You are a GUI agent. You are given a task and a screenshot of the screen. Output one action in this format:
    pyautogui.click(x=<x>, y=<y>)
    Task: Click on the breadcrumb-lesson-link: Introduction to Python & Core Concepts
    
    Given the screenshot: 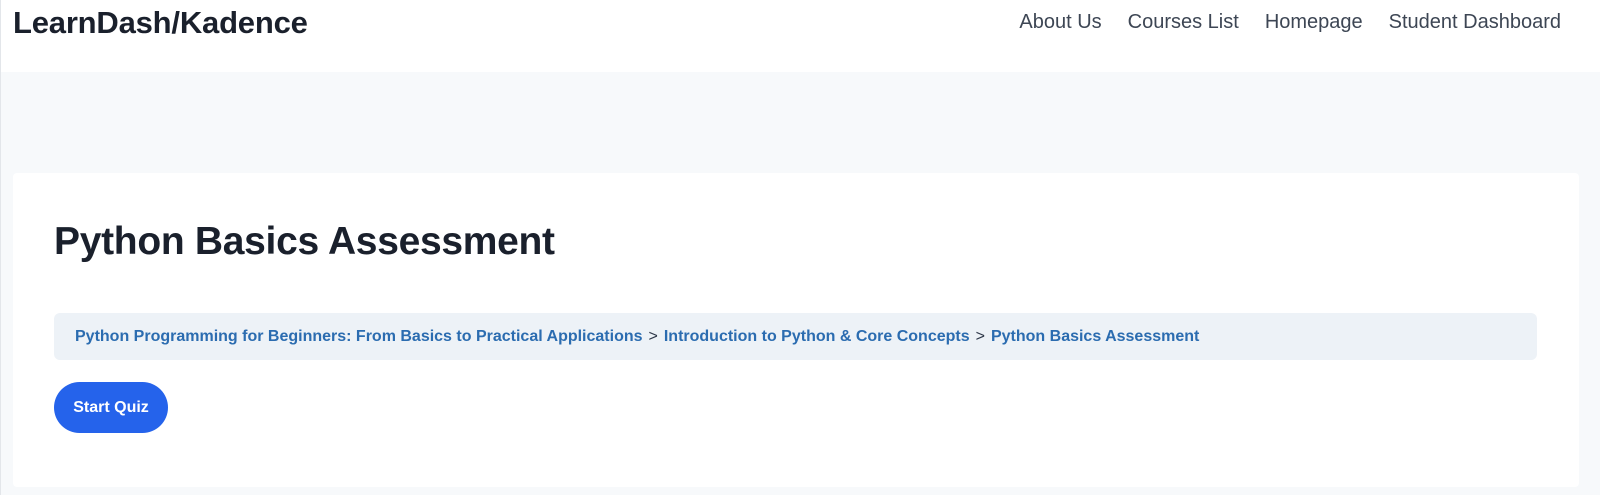 What is the action you would take?
    pyautogui.click(x=817, y=337)
    